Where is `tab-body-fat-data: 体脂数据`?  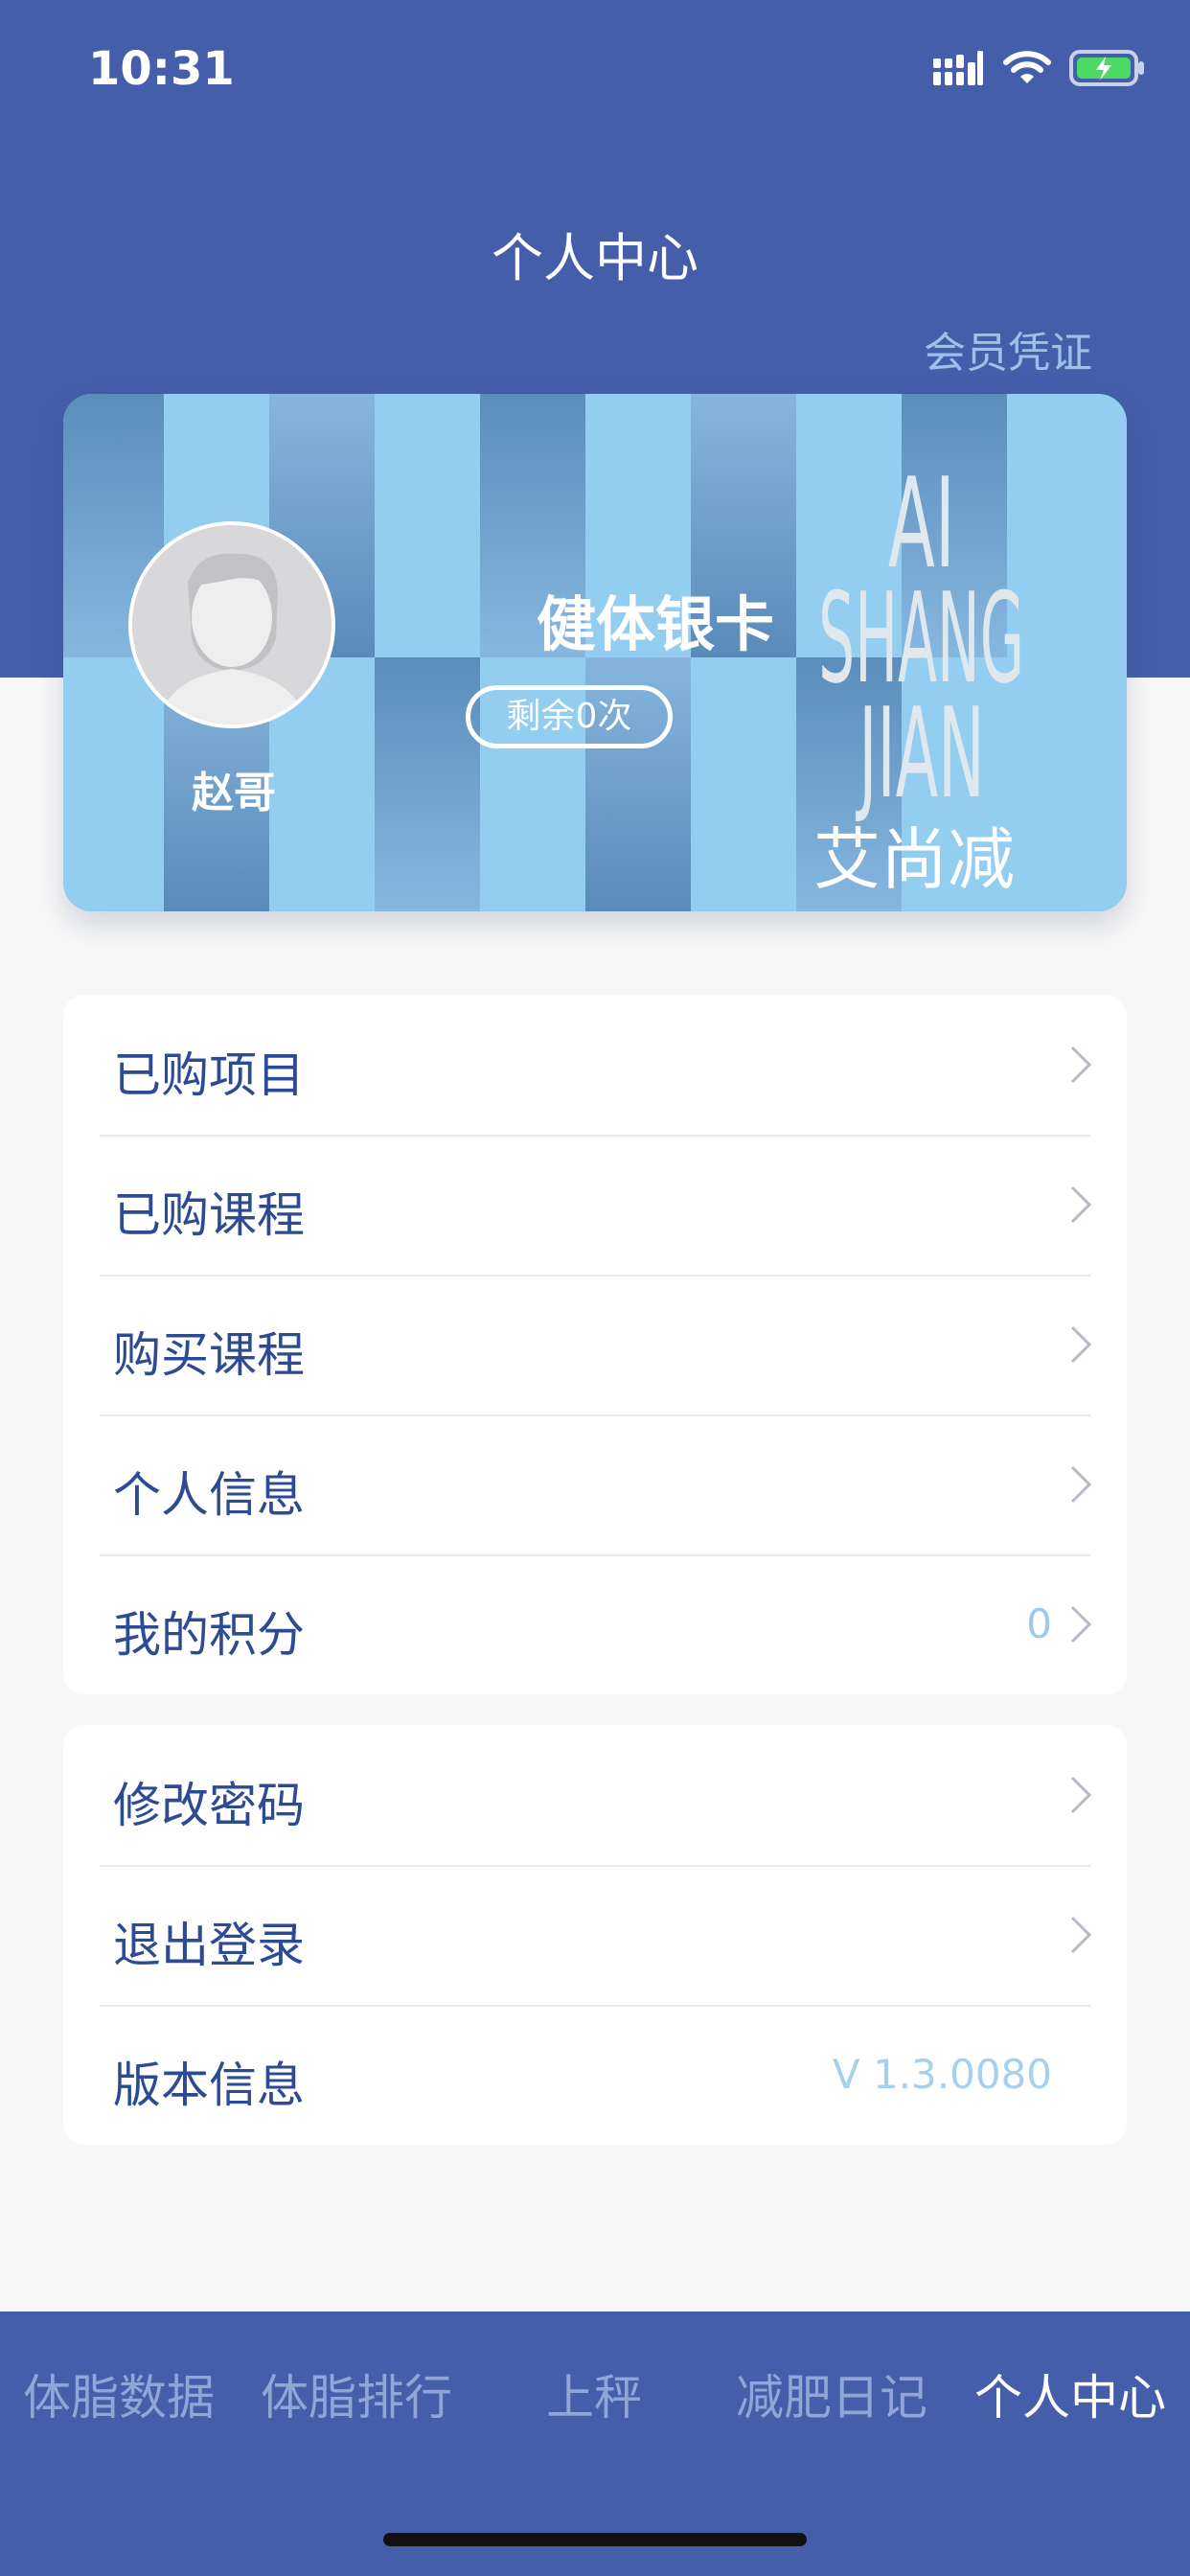 tab-body-fat-data: 体脂数据 is located at coordinates (119, 2393).